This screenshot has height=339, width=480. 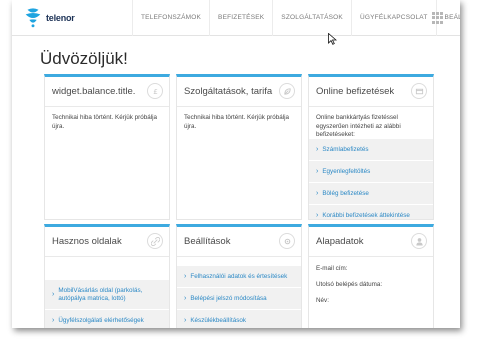 I want to click on card-header: Online befizetések, so click(x=371, y=92).